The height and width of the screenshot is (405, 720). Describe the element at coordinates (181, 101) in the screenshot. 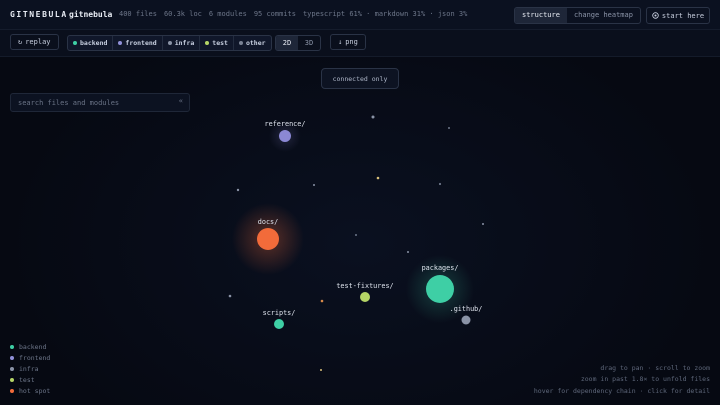

I see `collapse-icon: «` at that location.